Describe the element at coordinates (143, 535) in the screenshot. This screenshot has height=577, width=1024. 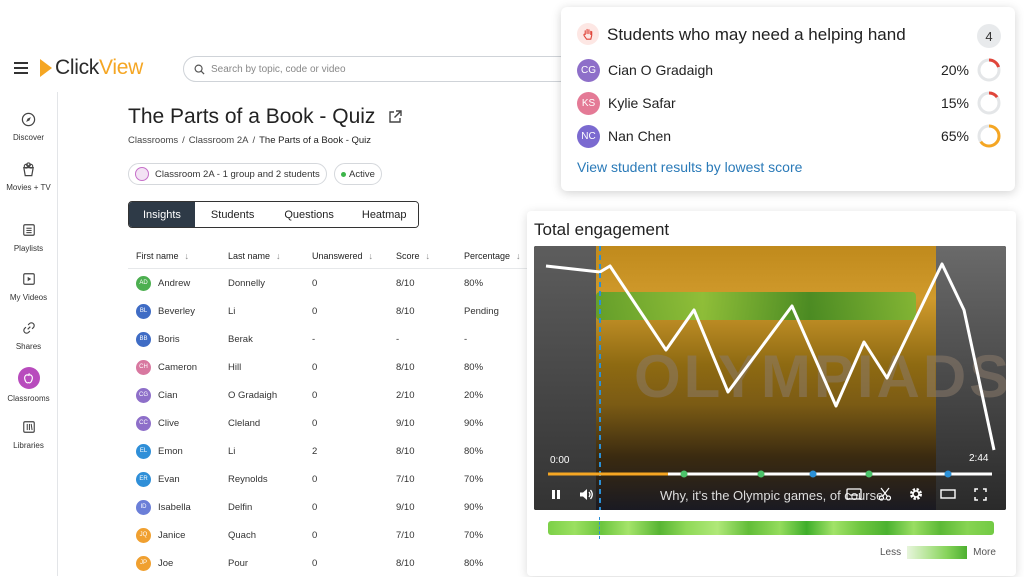
I see `avatar: JQ` at that location.